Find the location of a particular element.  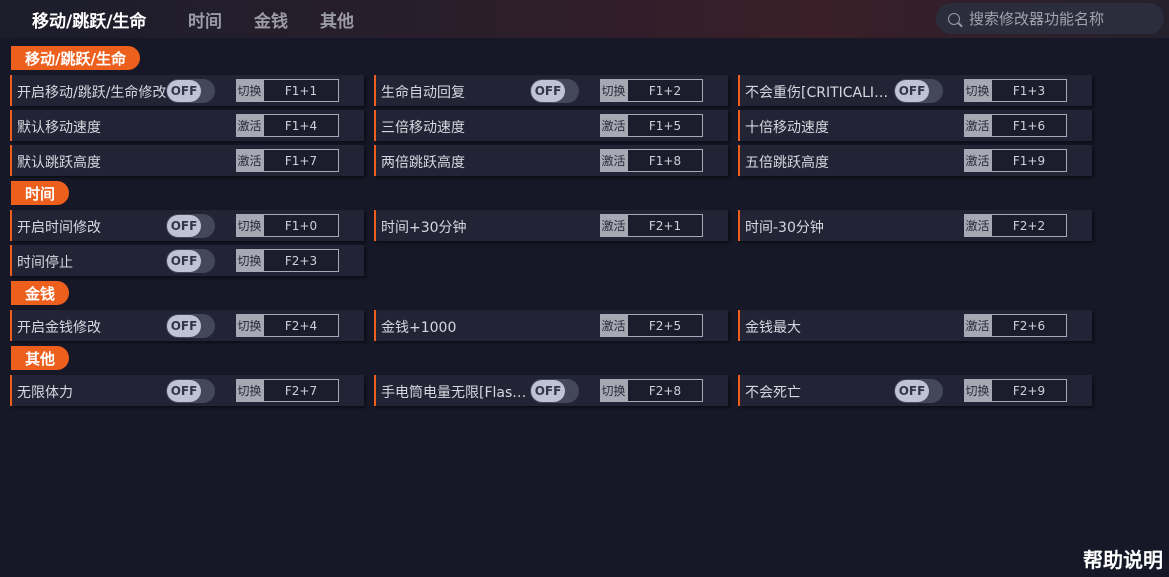

hotkey-key: F1+9 is located at coordinates (1029, 160).